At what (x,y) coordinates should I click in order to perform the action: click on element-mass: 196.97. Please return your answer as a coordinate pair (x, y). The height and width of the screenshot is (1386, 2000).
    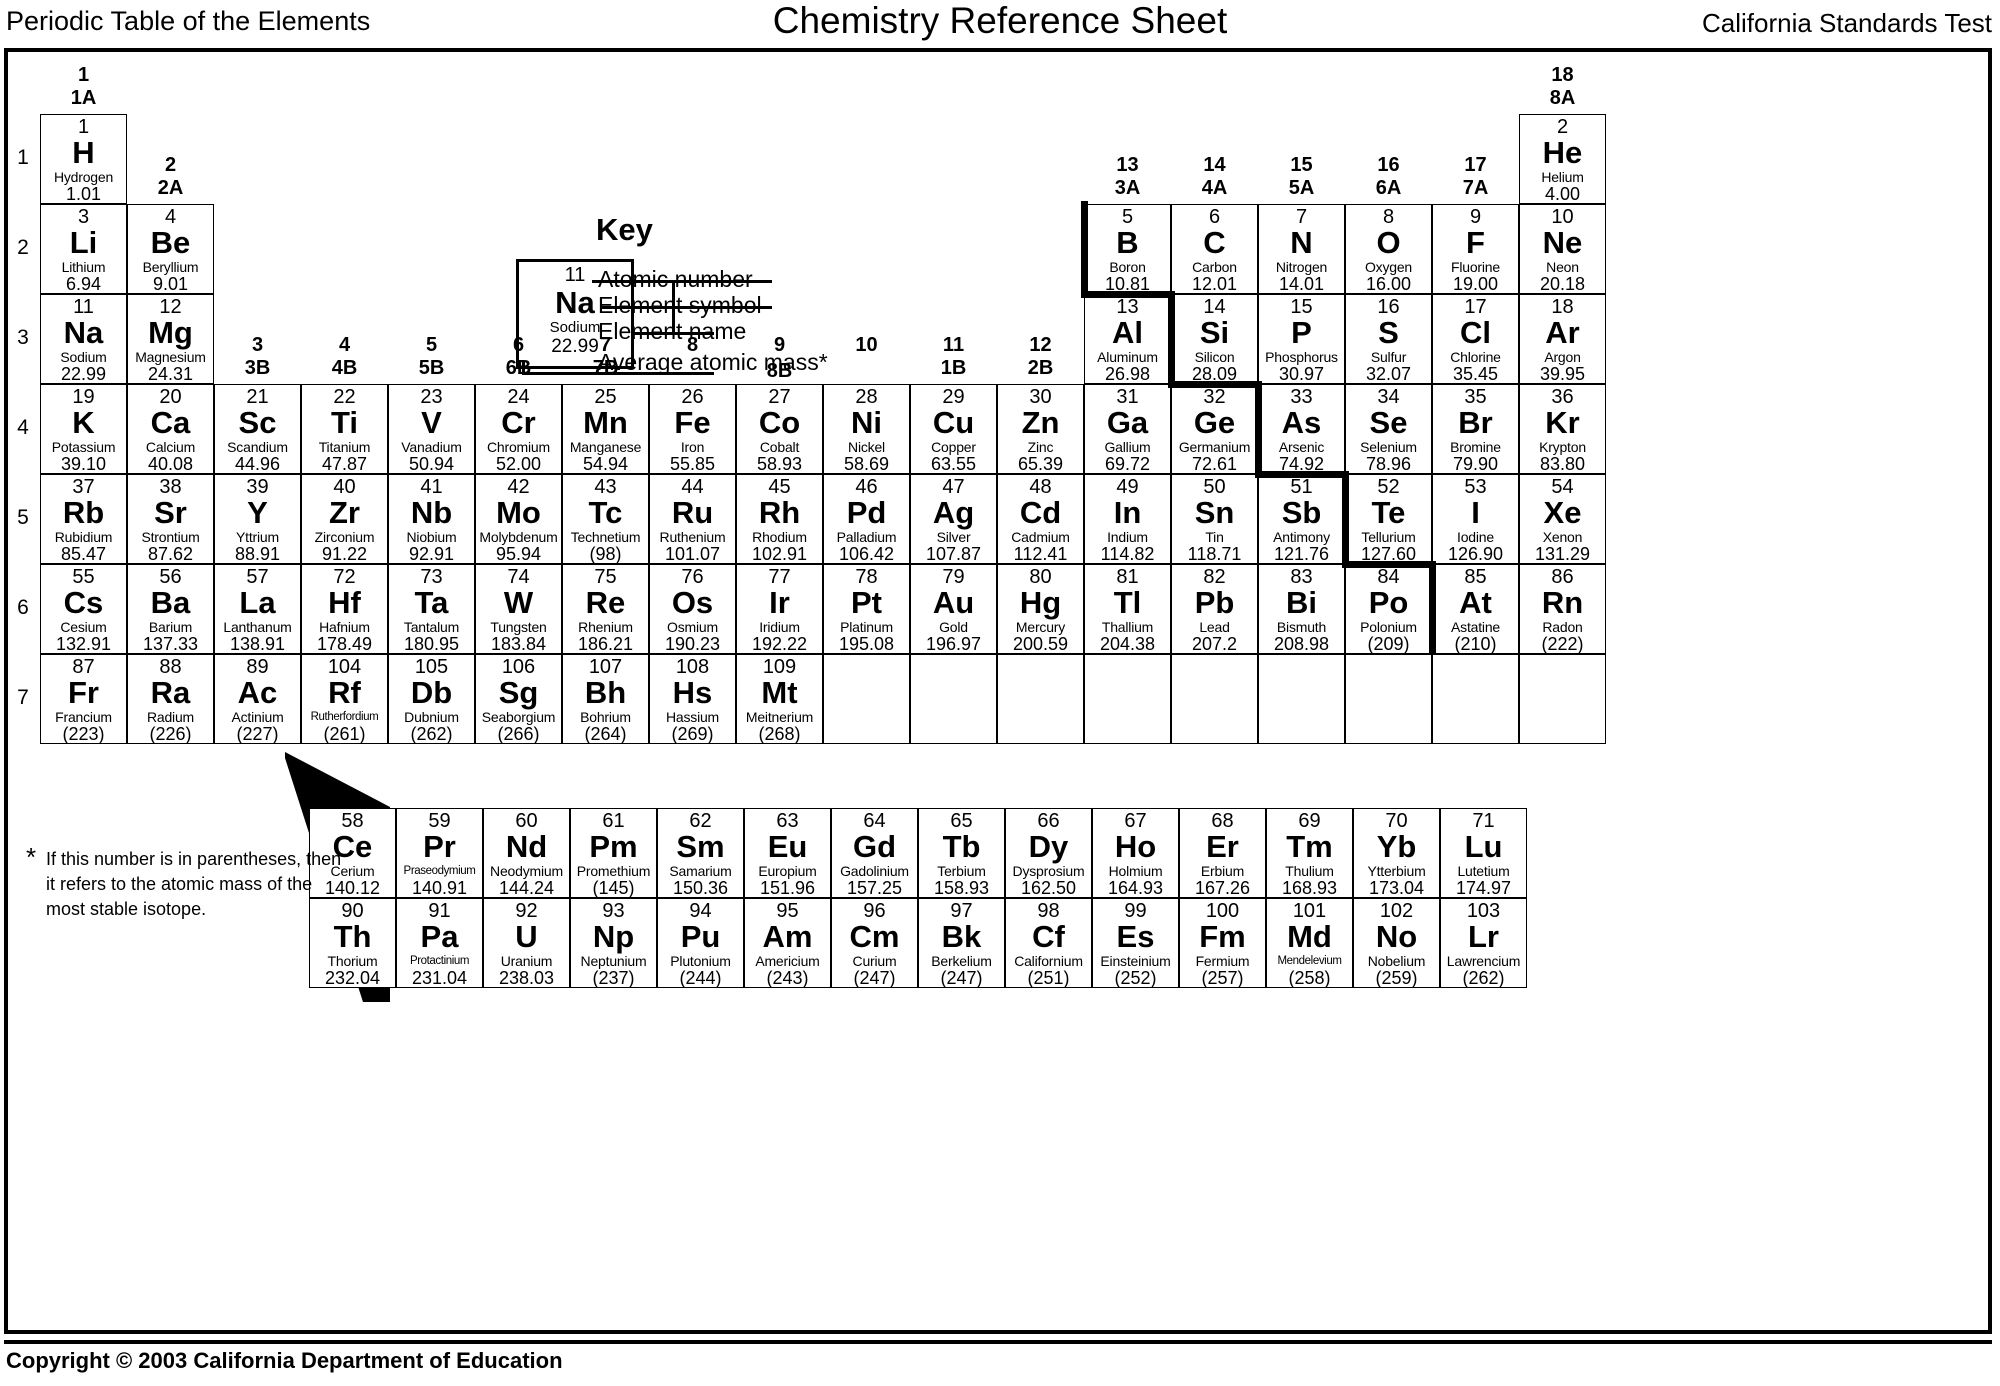
    Looking at the image, I should click on (953, 644).